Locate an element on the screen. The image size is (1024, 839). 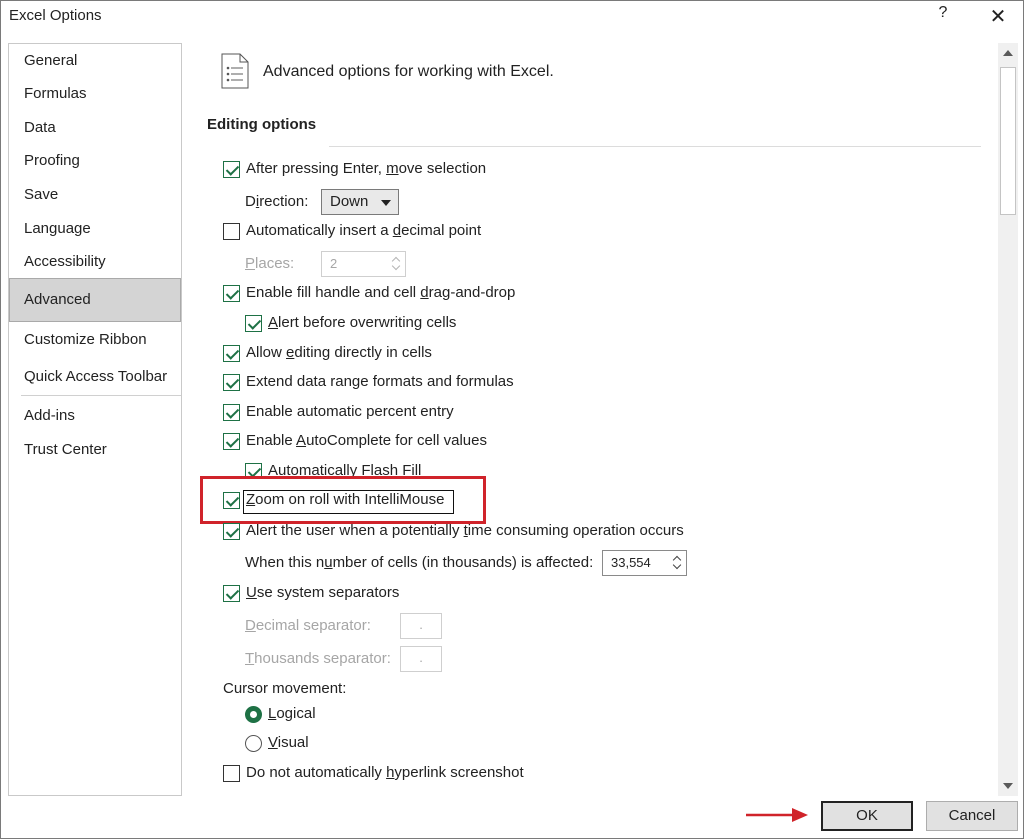
help-icon: ? is located at coordinates (943, 16).